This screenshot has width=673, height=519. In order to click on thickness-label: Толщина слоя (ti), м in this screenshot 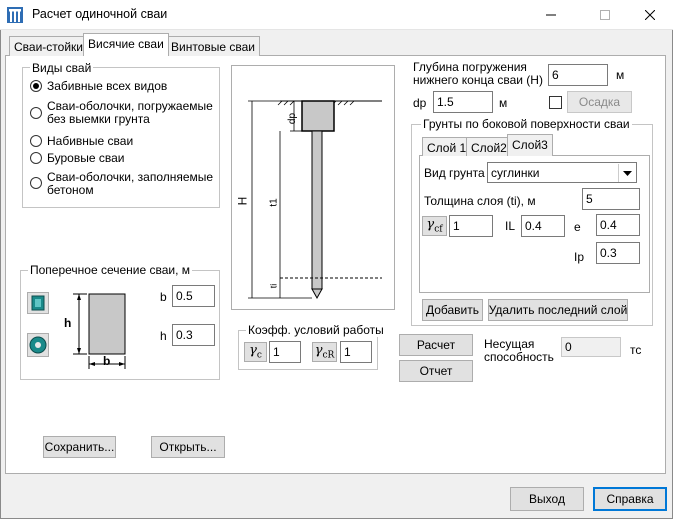, I will do `click(480, 201)`.